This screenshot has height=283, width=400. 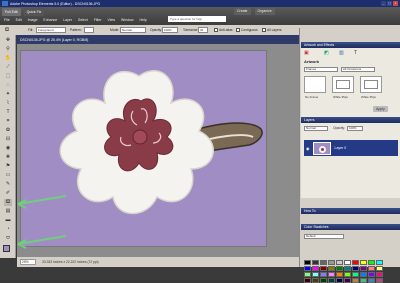 I want to click on minimize-button: _, so click(x=383, y=3).